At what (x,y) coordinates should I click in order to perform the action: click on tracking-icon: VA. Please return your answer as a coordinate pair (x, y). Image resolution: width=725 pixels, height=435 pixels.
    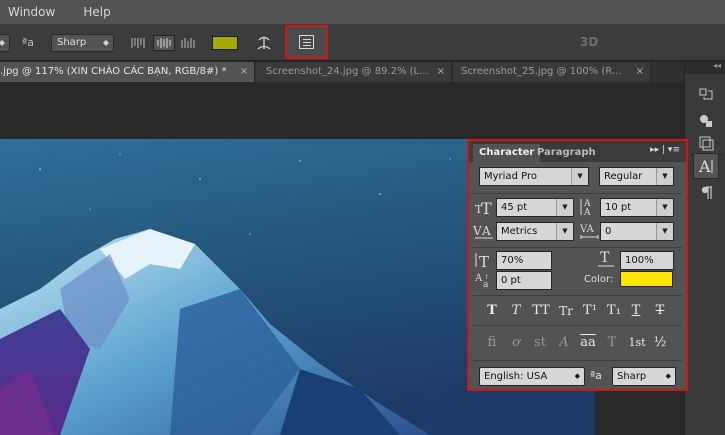
    Looking at the image, I should click on (590, 233).